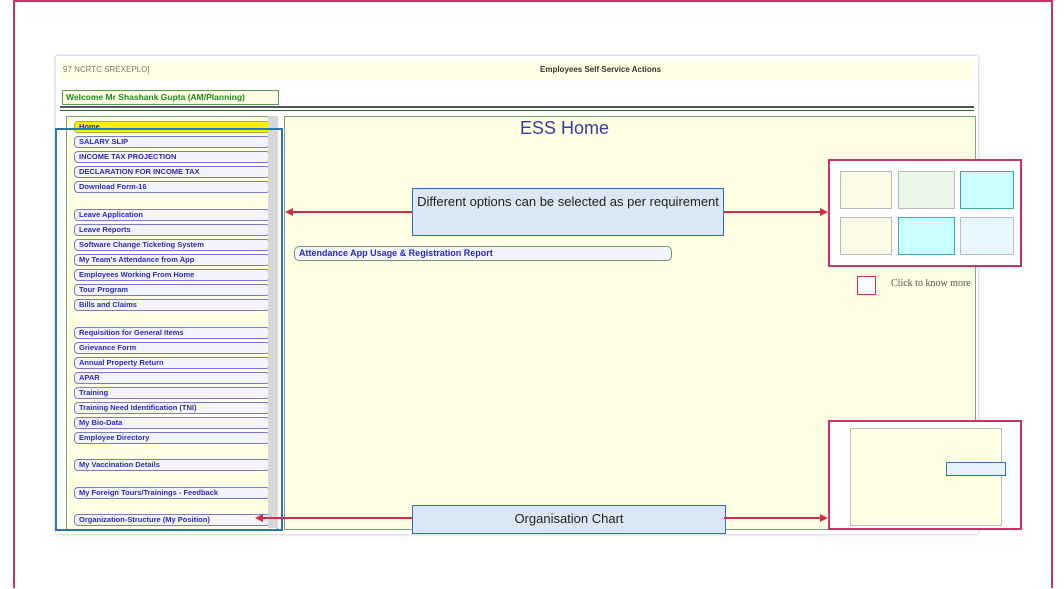  Describe the element at coordinates (866, 285) in the screenshot. I see `click-more-checkbox` at that location.